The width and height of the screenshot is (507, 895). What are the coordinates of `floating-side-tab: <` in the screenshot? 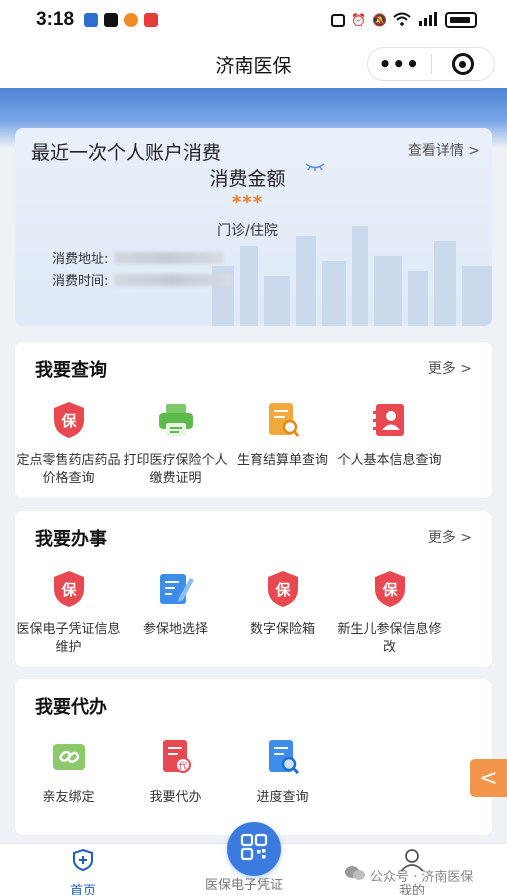 It's located at (488, 778).